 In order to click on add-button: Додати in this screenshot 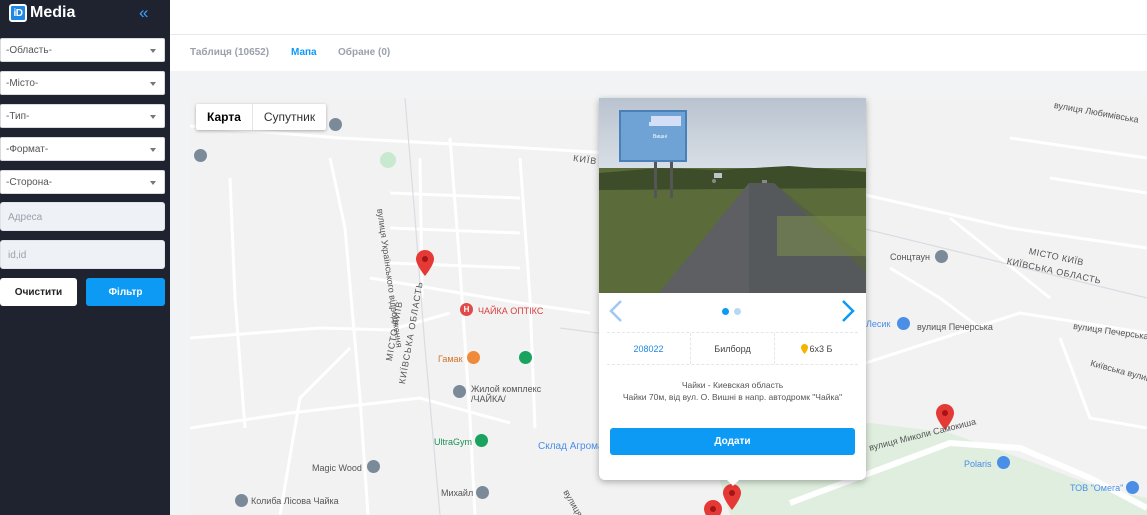, I will do `click(732, 441)`.